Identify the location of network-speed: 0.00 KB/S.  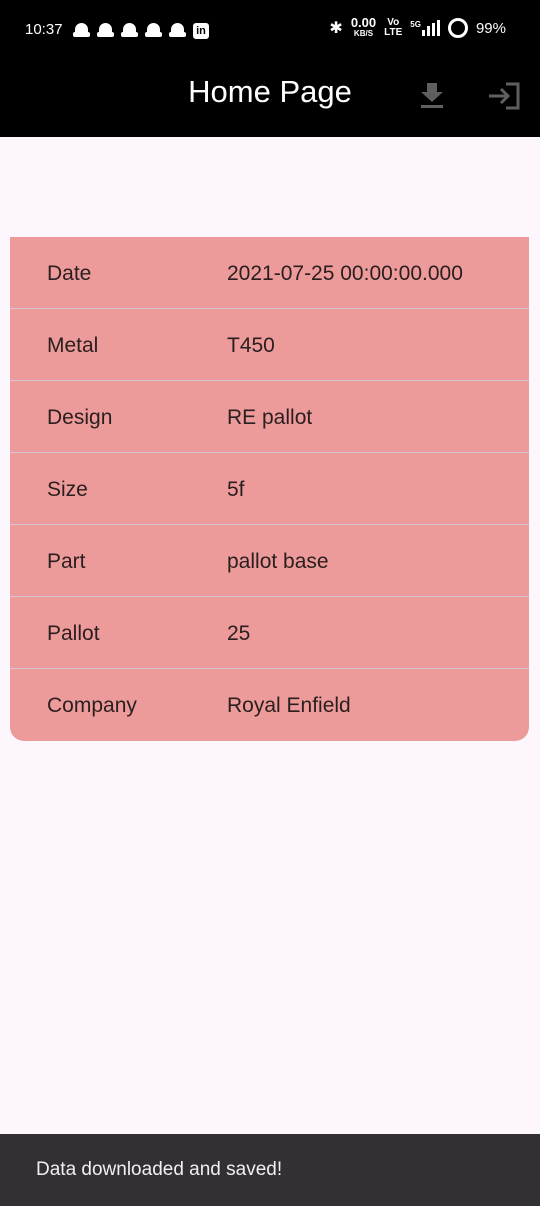
(363, 27).